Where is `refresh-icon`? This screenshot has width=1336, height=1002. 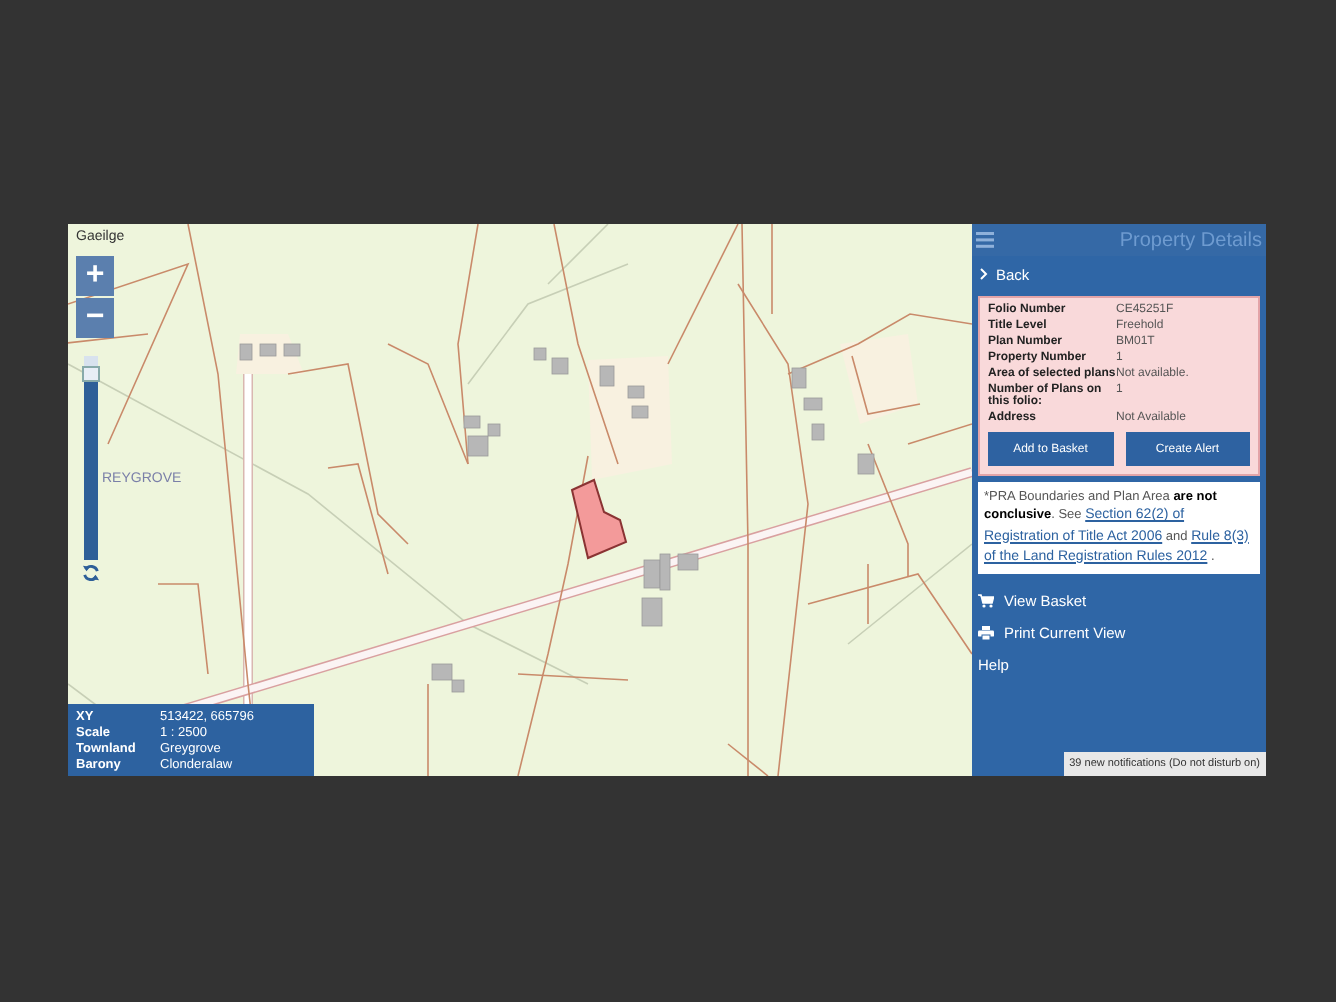
refresh-icon is located at coordinates (91, 573).